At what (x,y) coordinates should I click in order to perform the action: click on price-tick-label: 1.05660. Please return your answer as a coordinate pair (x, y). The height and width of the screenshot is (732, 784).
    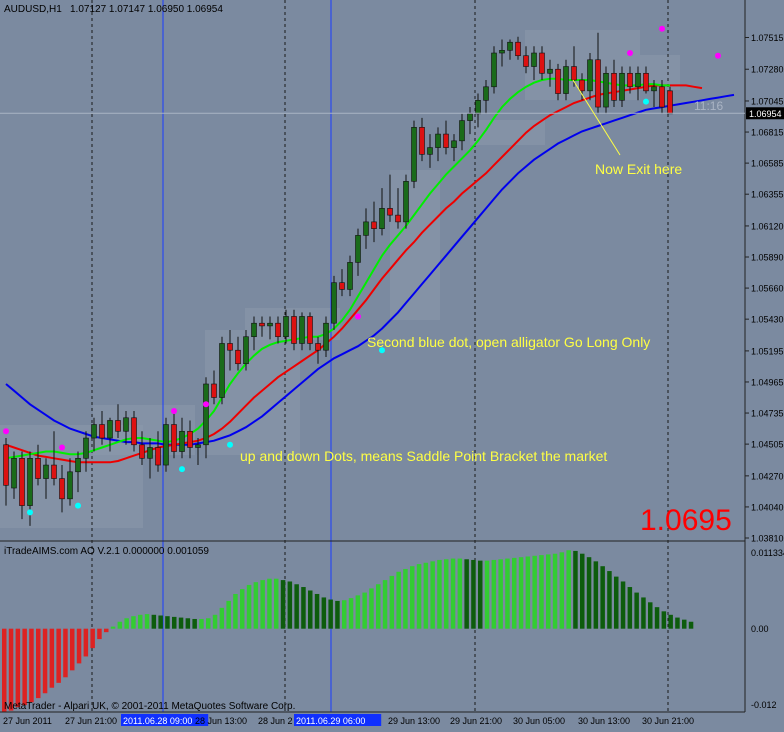
    Looking at the image, I should click on (767, 289).